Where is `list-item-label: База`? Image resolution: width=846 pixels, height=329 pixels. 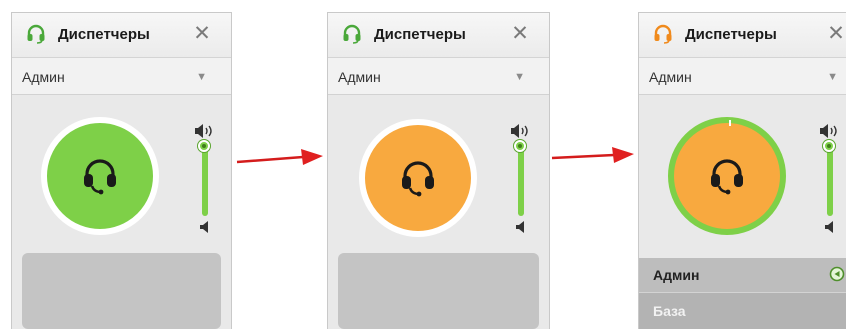 list-item-label: База is located at coordinates (669, 311).